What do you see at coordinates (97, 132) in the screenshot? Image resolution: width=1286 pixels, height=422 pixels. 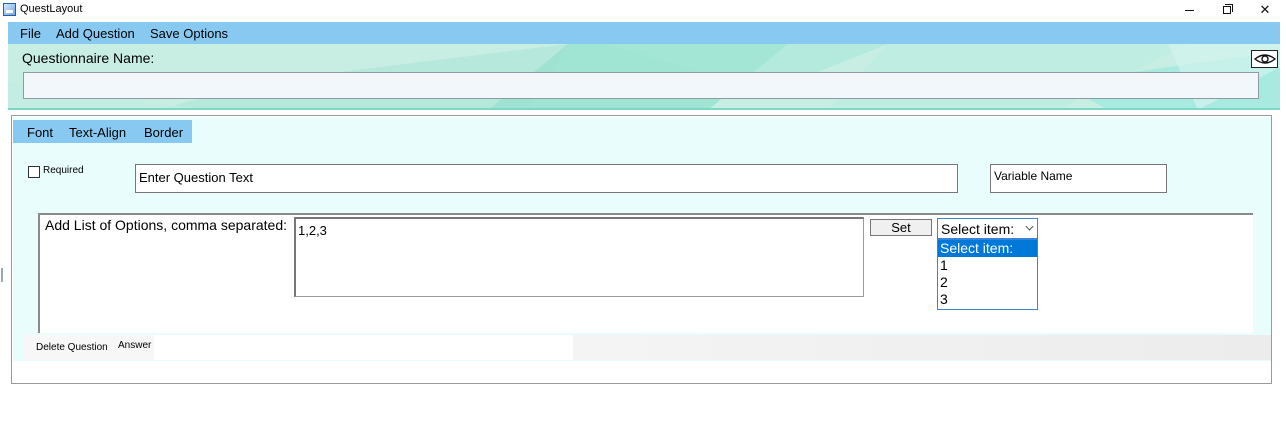 I see `tab-text-align: Text-Align` at bounding box center [97, 132].